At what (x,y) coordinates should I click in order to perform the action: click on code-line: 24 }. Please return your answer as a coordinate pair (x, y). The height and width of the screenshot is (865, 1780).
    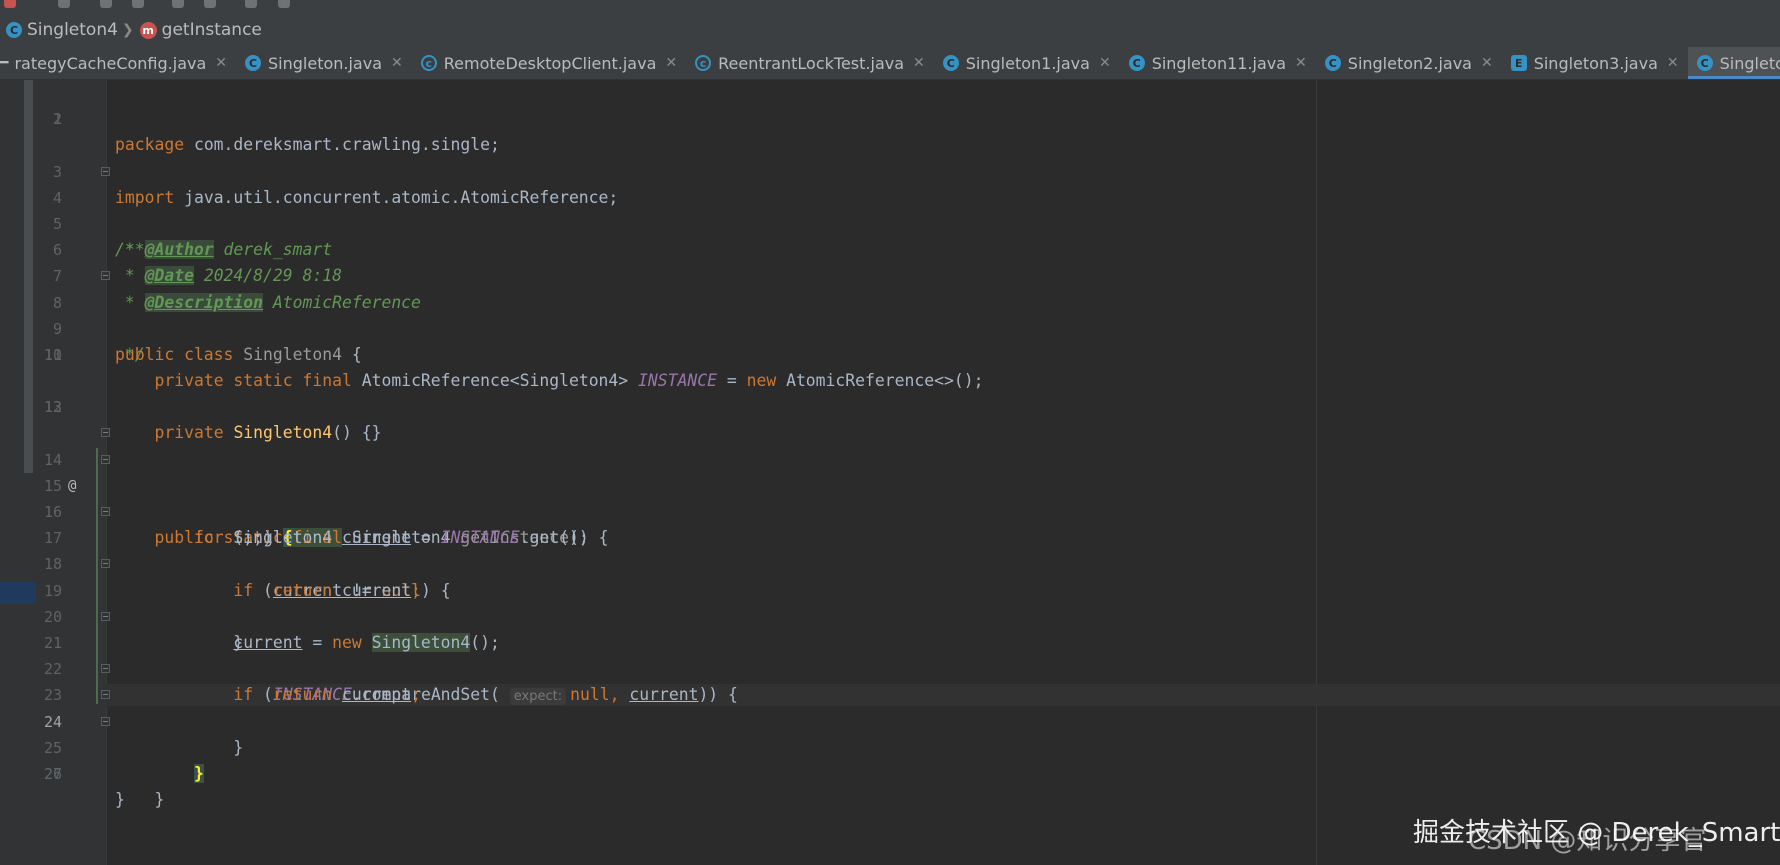
    Looking at the image, I should click on (890, 732).